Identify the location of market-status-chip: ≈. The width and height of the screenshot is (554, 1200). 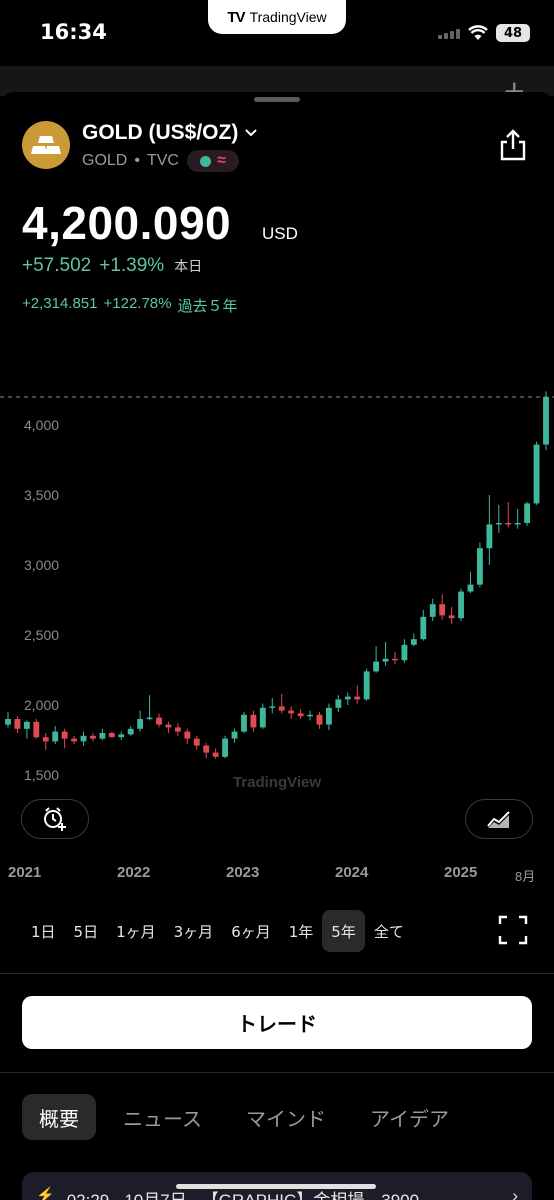
(212, 161).